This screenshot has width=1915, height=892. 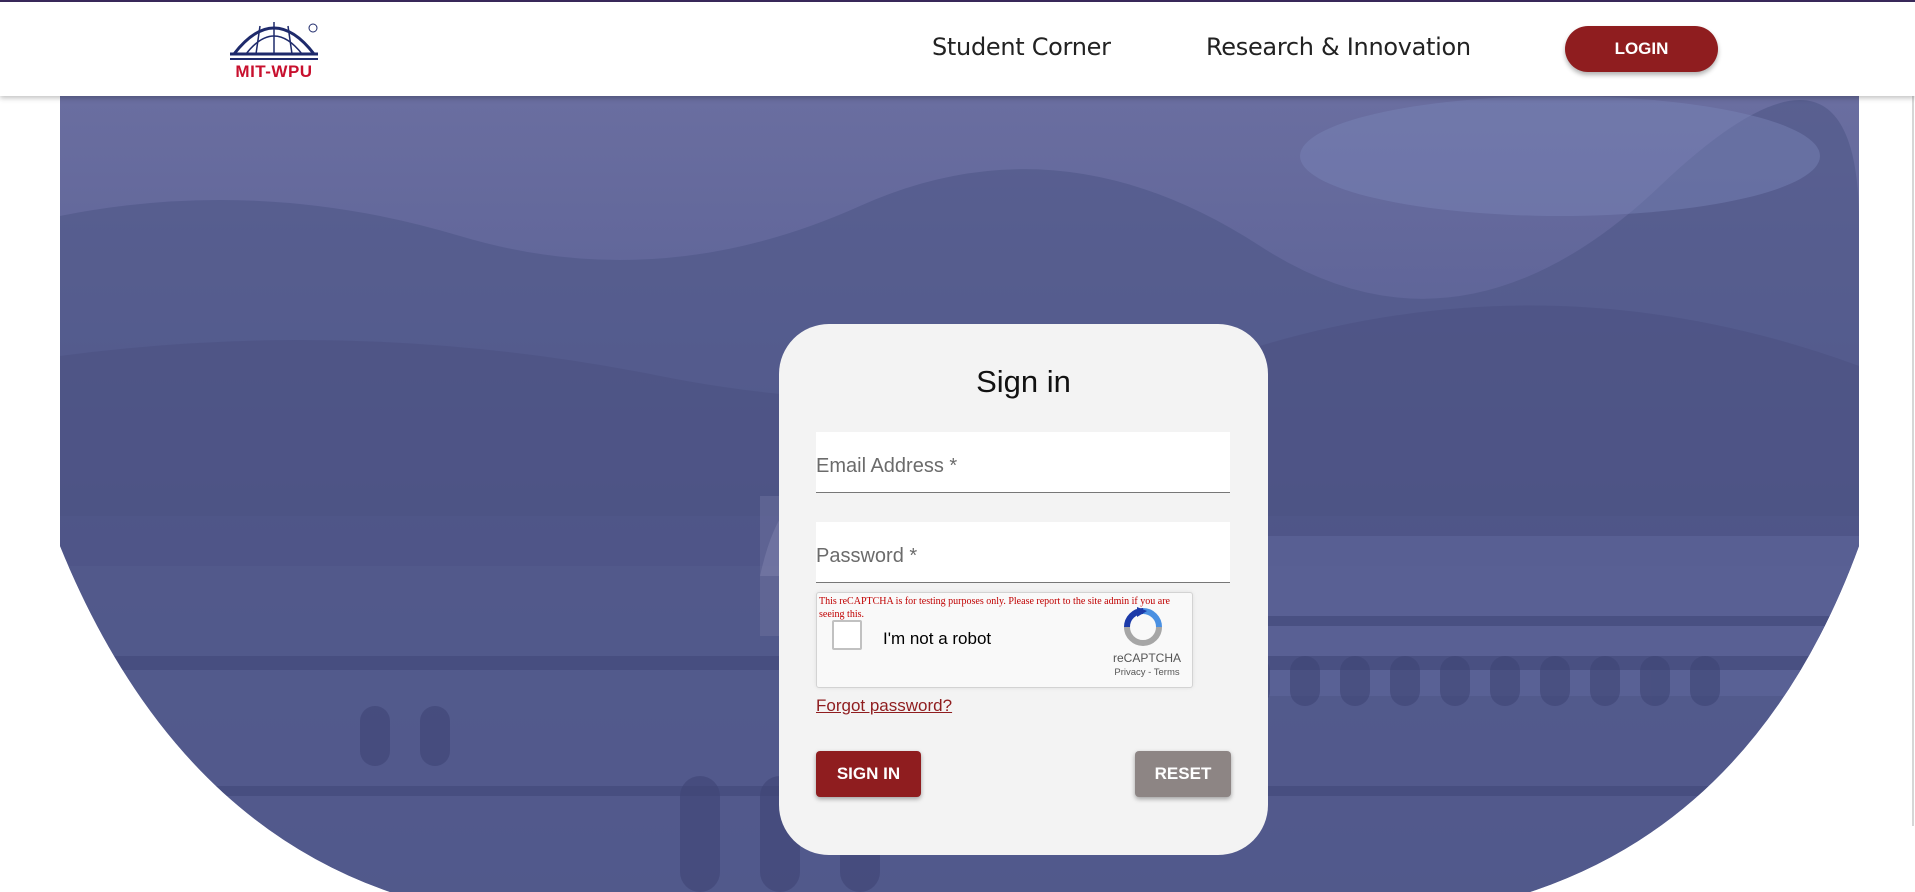 What do you see at coordinates (937, 638) in the screenshot?
I see `recaptcha-label: I'm not a robot` at bounding box center [937, 638].